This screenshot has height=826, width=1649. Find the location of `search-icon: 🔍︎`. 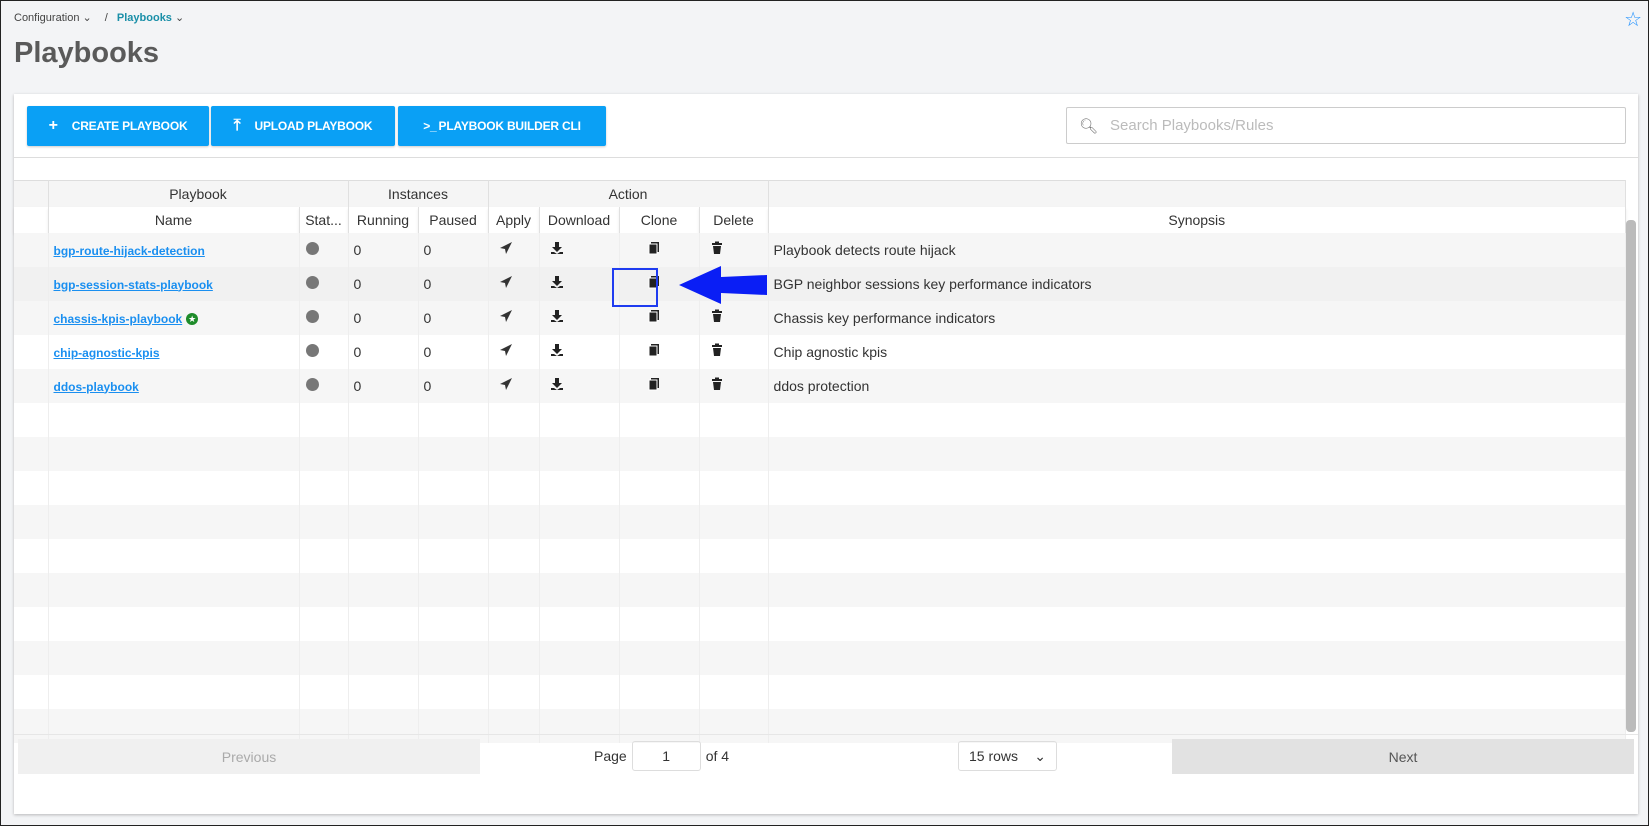

search-icon: 🔍︎ is located at coordinates (1089, 126).